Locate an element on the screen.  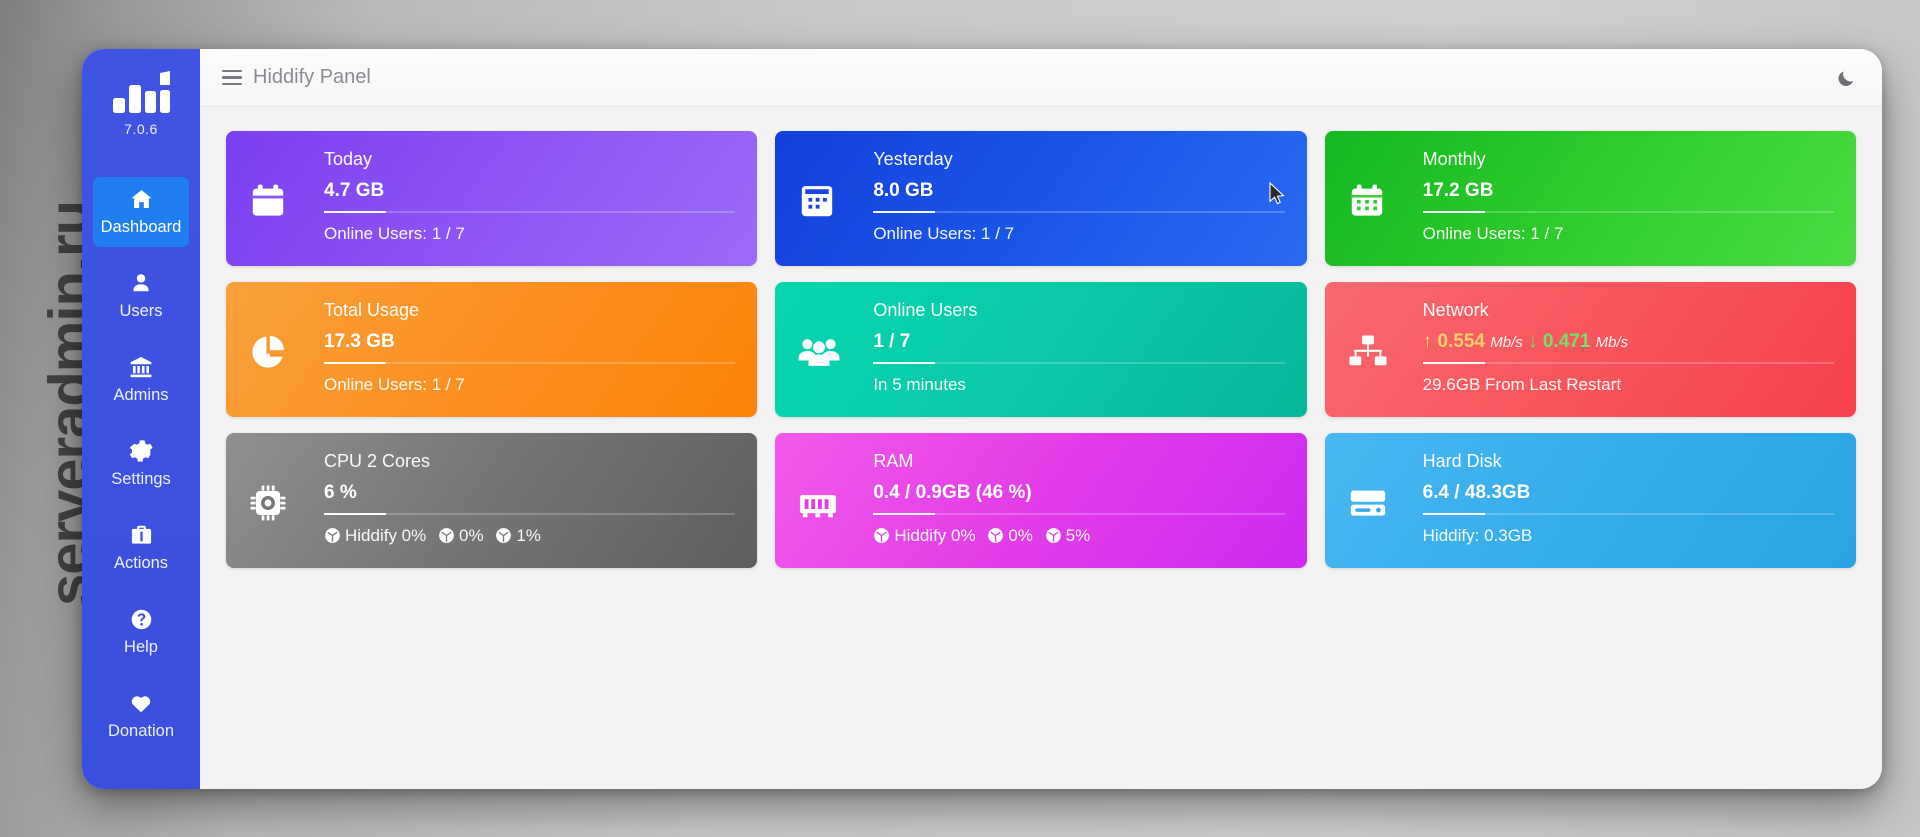
calendar-icon is located at coordinates (286, 200).